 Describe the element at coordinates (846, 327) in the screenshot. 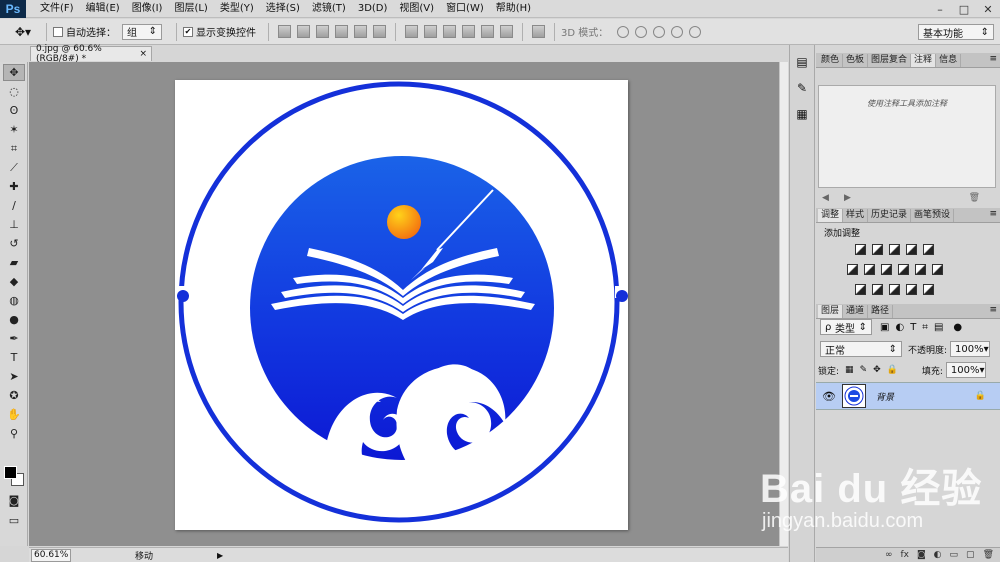

I see `filter-kind-dropdown: ρ 类型 ⇕` at that location.